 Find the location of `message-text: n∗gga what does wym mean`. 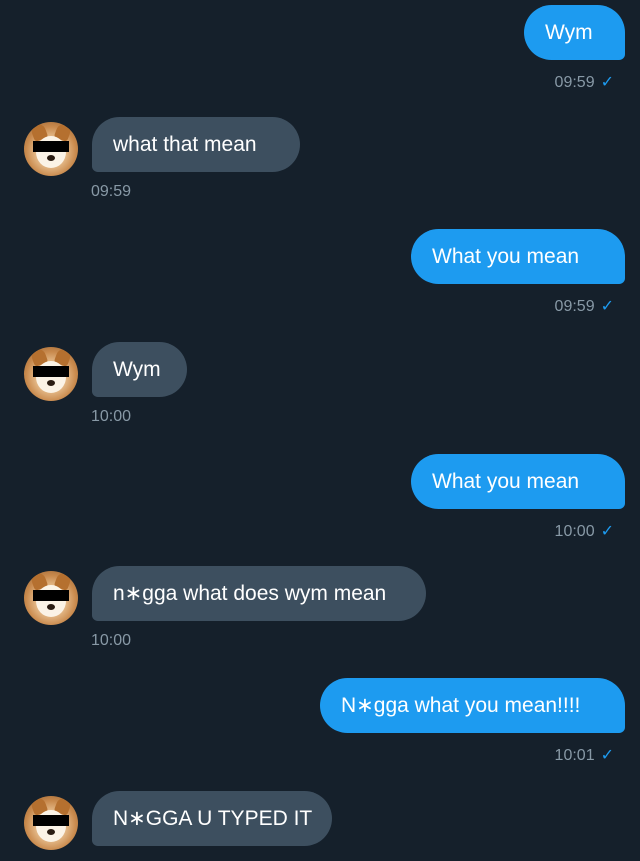

message-text: n∗gga what does wym mean is located at coordinates (250, 593).